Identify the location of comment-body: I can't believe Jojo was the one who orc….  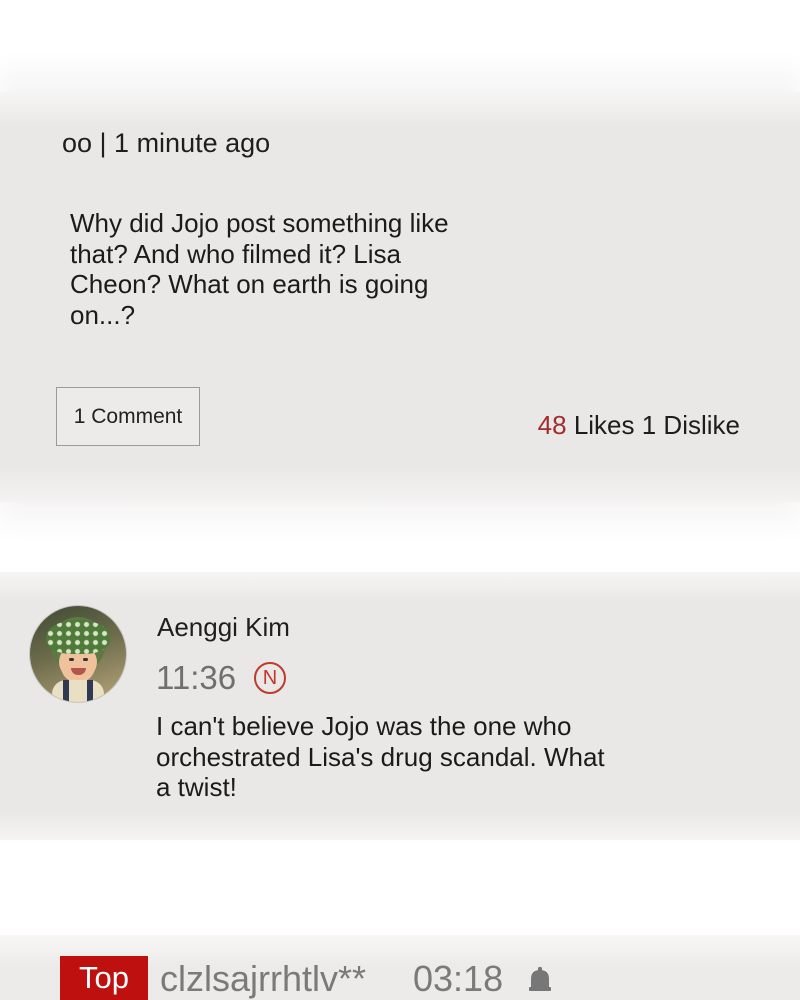
(380, 756).